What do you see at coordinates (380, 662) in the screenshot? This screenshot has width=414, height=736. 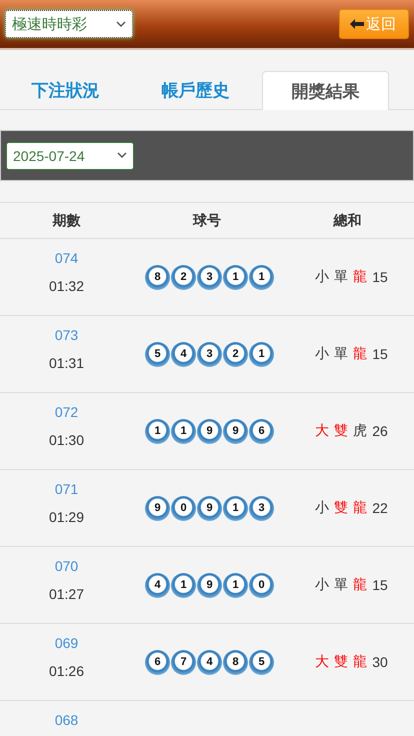 I see `sum-total: 30` at bounding box center [380, 662].